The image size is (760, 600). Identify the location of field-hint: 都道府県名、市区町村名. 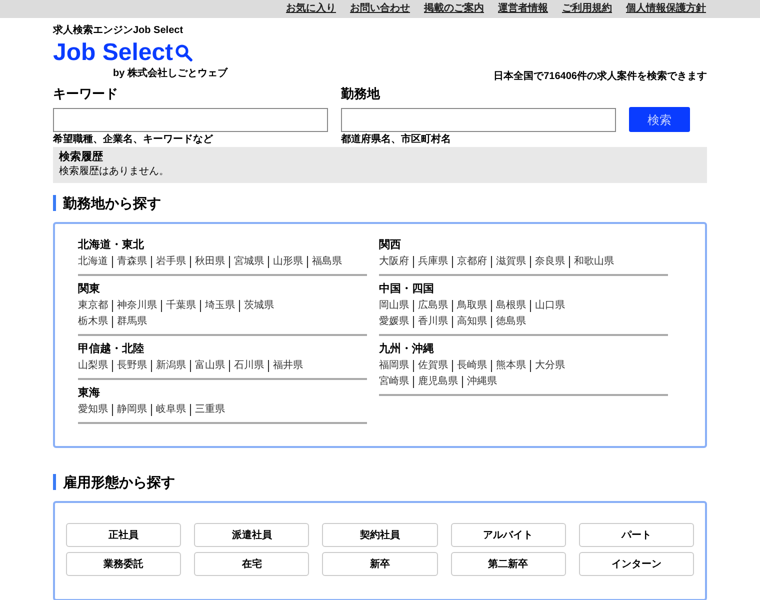
(396, 140).